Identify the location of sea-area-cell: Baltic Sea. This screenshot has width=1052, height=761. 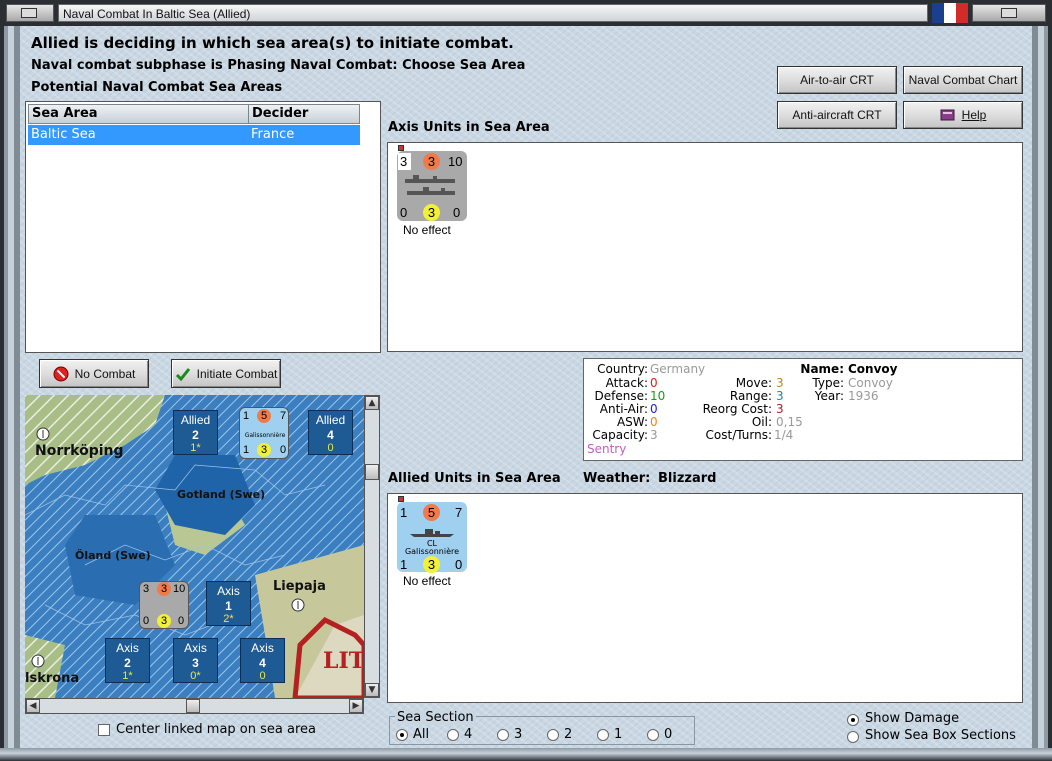
(63, 134).